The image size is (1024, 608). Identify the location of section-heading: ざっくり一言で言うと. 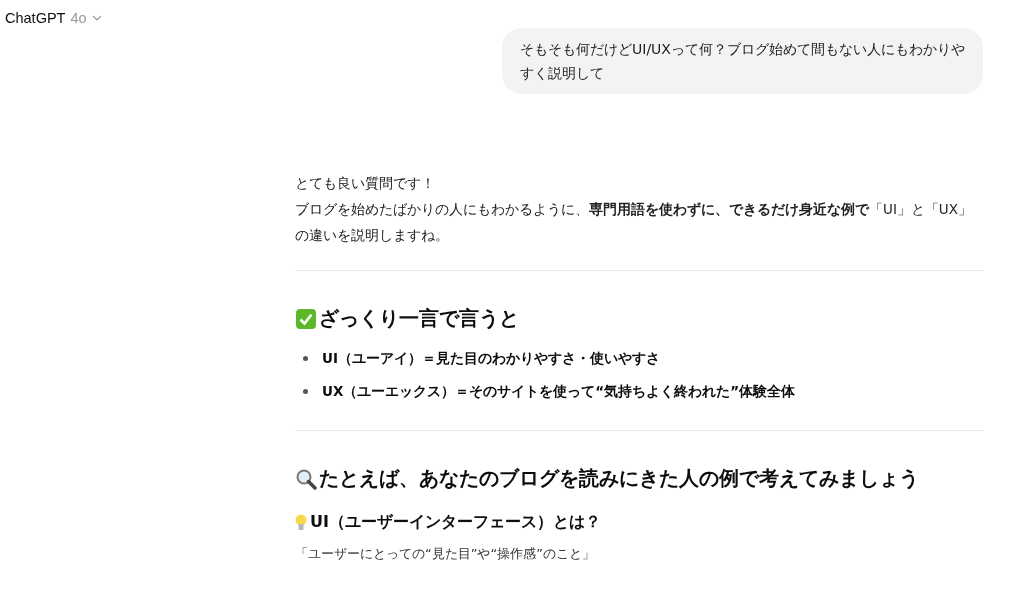
(419, 318).